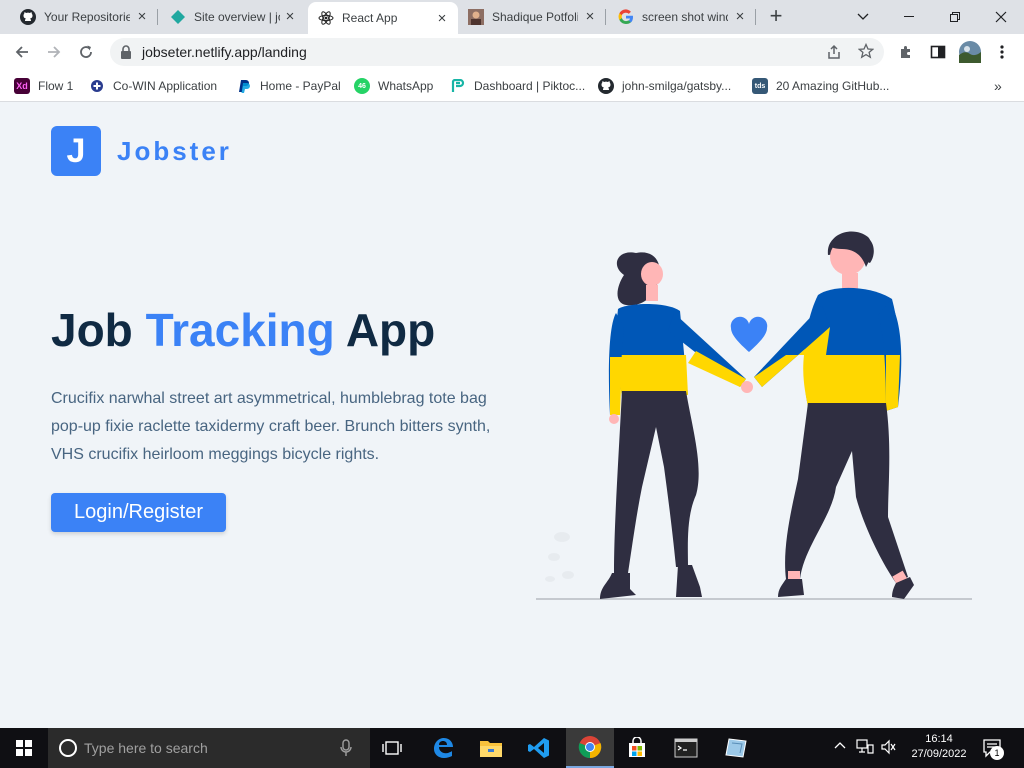  Describe the element at coordinates (840, 746) in the screenshot. I see `show-hidden-icons-chevron-icon` at that location.